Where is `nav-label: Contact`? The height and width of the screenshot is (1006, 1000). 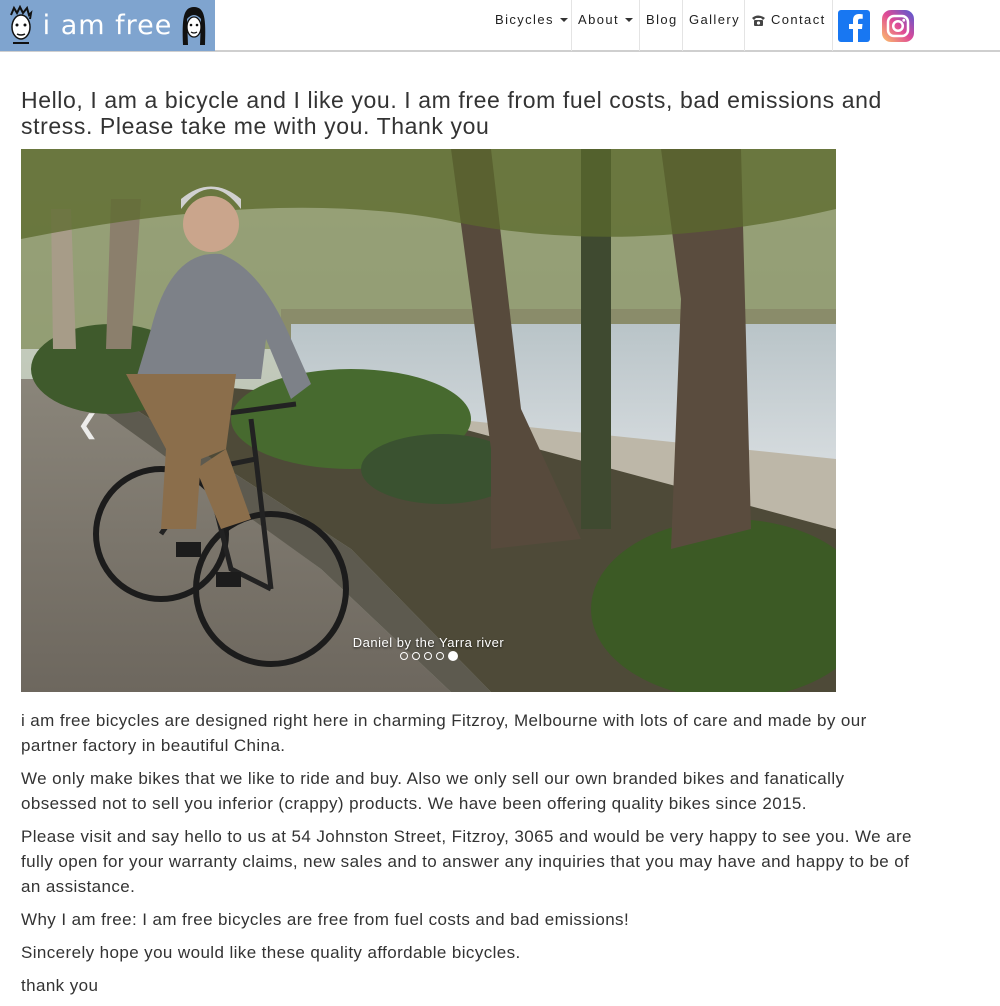 nav-label: Contact is located at coordinates (798, 19).